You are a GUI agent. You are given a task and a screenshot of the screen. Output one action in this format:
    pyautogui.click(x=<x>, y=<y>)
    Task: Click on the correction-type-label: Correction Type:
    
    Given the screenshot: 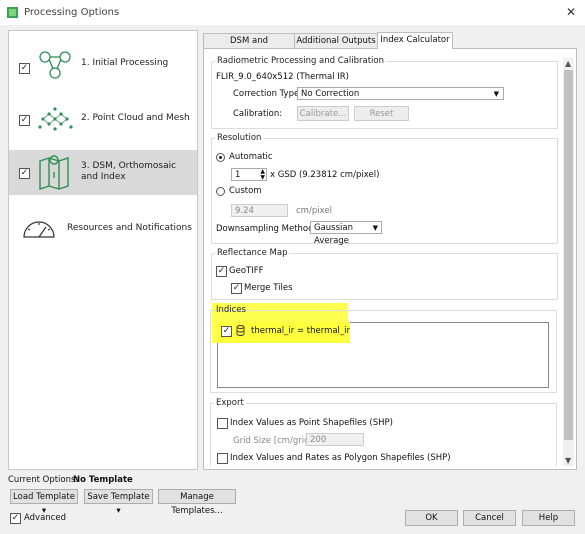 What is the action you would take?
    pyautogui.click(x=268, y=94)
    